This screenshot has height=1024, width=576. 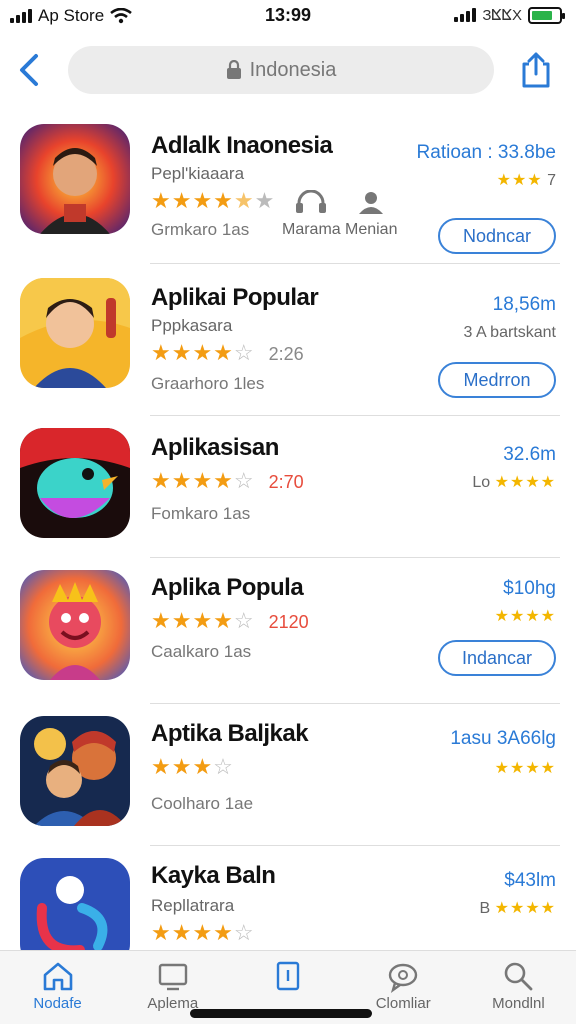 What do you see at coordinates (465, 15) in the screenshot?
I see `cellular-icon` at bounding box center [465, 15].